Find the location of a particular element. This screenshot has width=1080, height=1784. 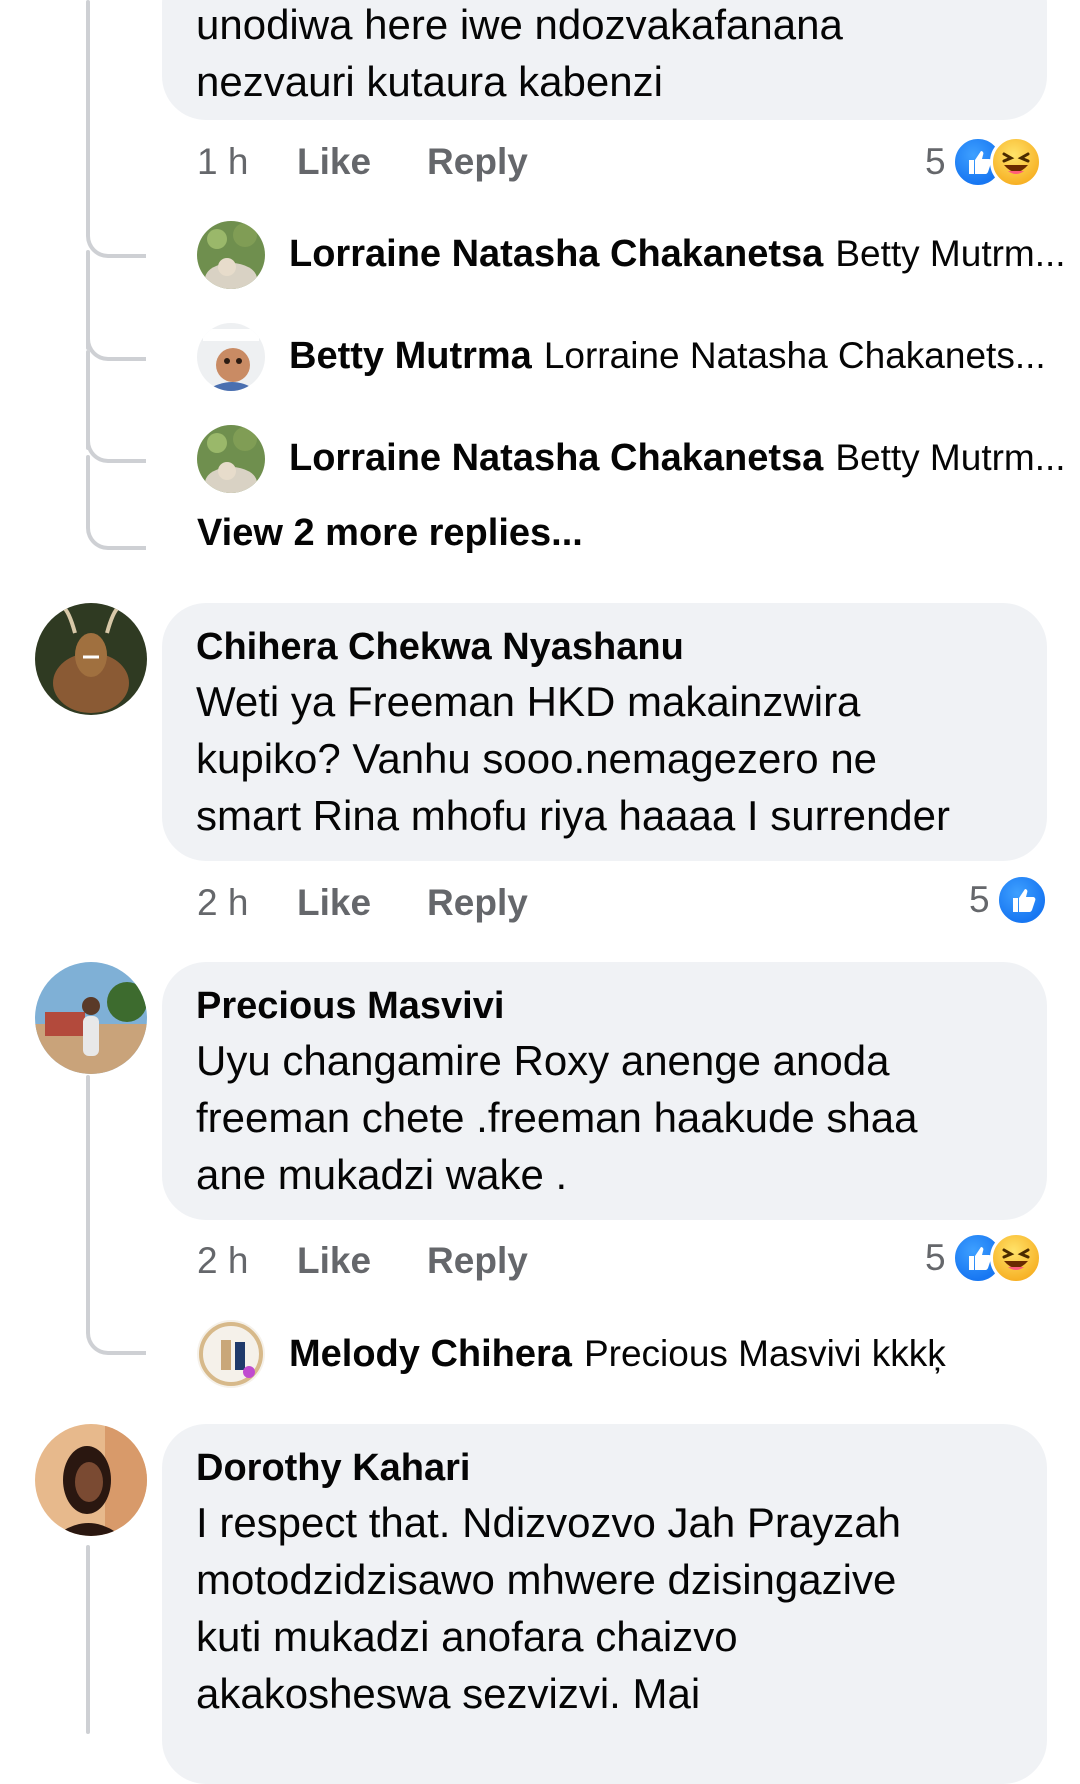

like-icon is located at coordinates (1021, 900).